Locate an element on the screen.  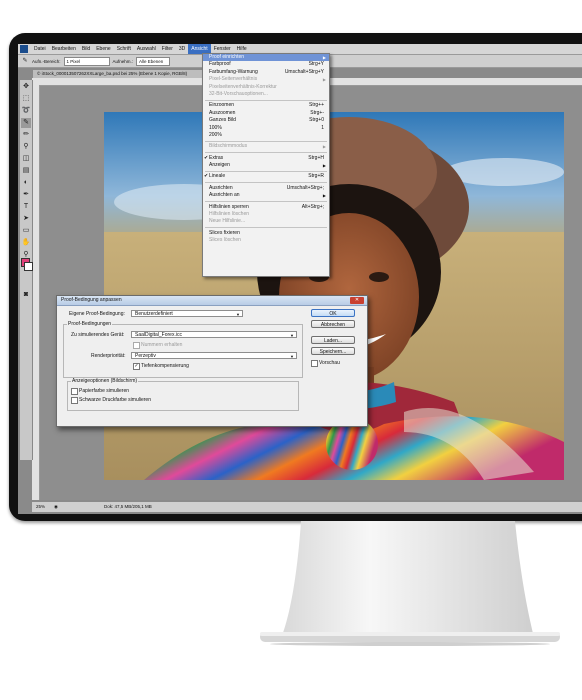
hand-tool-icon: ✋ is located at coordinates (26, 243).